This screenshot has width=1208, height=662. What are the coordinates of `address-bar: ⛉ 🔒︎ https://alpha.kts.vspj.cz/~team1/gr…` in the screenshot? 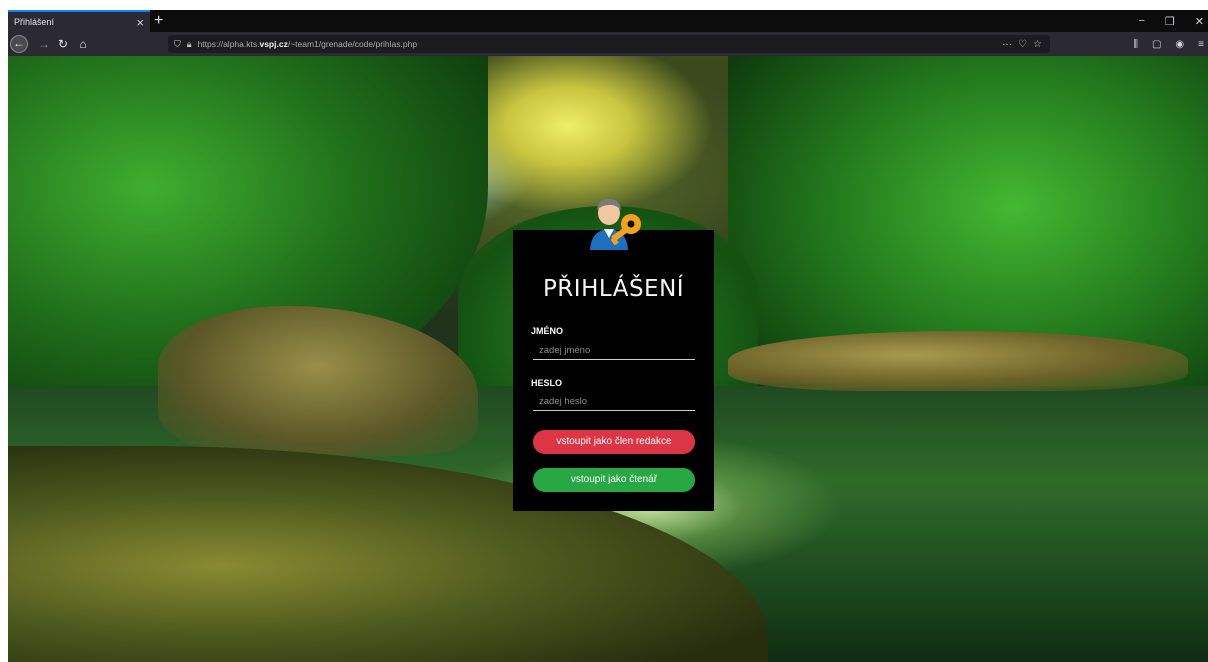 It's located at (609, 44).